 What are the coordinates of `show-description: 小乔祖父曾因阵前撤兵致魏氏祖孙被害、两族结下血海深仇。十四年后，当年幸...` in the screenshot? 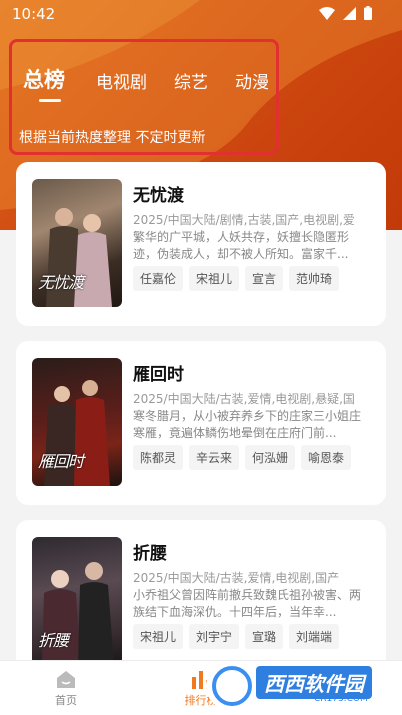 It's located at (247, 603).